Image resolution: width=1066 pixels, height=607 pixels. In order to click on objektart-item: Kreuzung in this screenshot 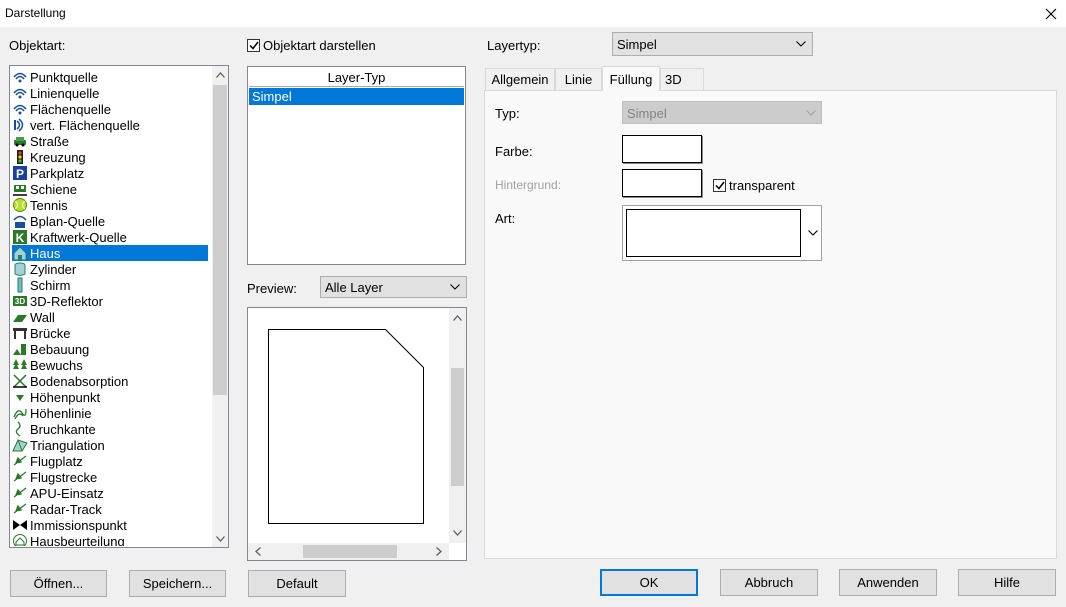, I will do `click(110, 157)`.